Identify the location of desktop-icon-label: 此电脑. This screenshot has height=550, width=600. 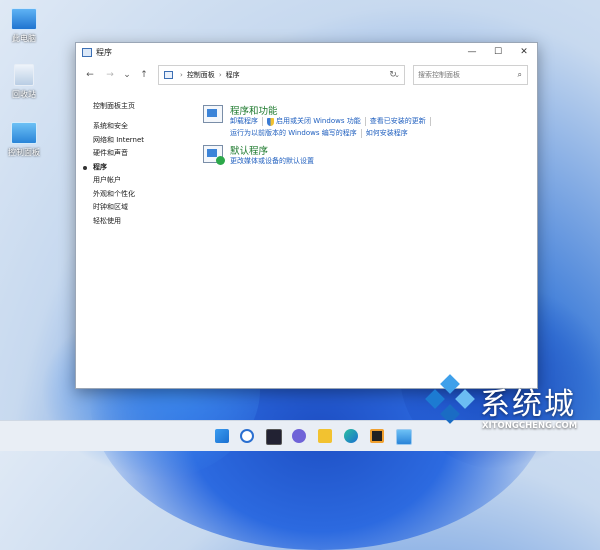
(24, 38).